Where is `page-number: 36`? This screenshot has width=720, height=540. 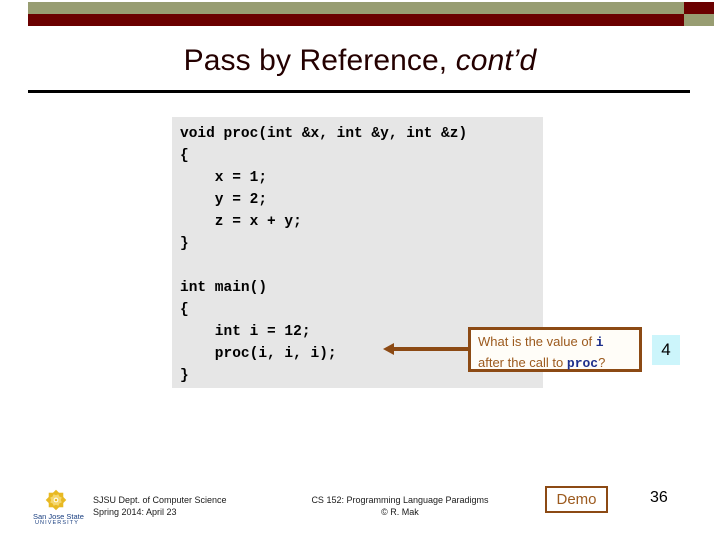 page-number: 36 is located at coordinates (659, 497).